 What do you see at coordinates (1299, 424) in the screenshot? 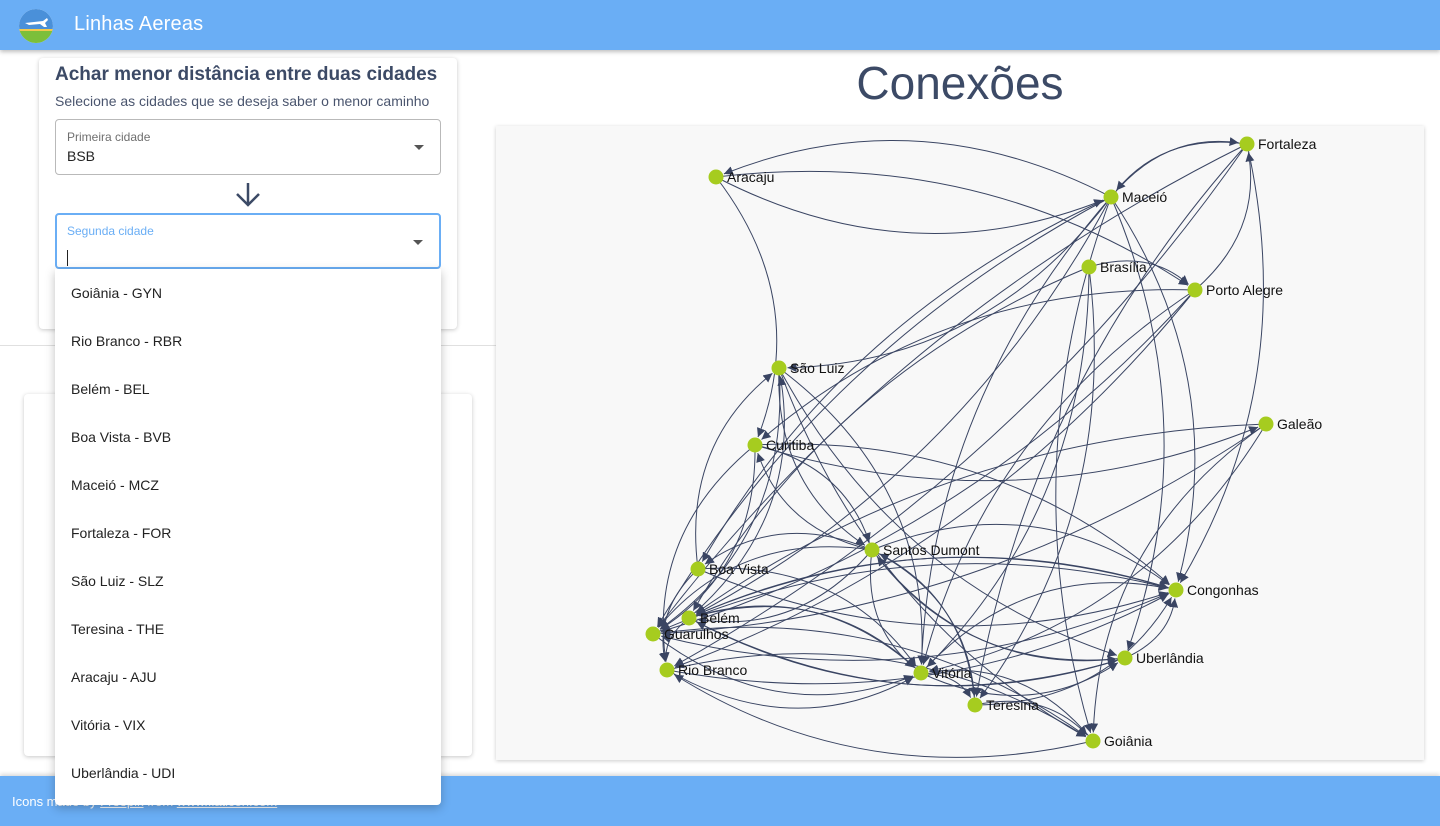
I see `graph-node-label: Galeão` at bounding box center [1299, 424].